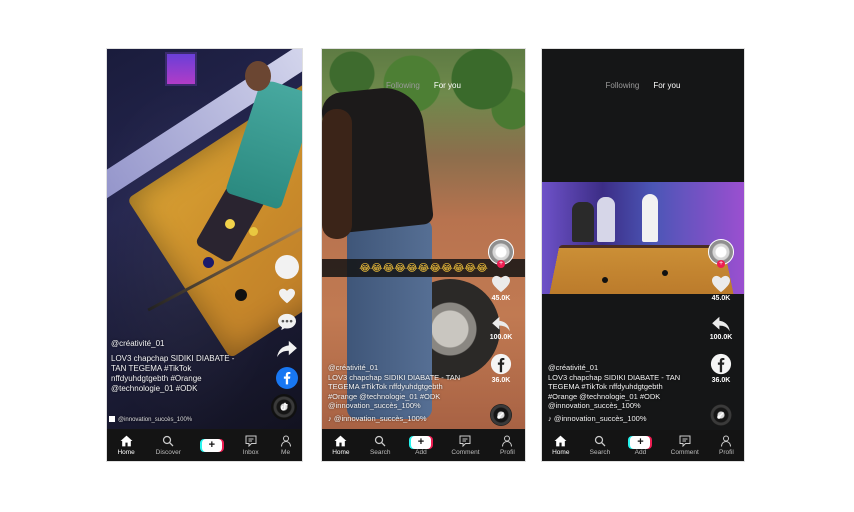  Describe the element at coordinates (640, 452) in the screenshot. I see `nav-label: Add` at that location.